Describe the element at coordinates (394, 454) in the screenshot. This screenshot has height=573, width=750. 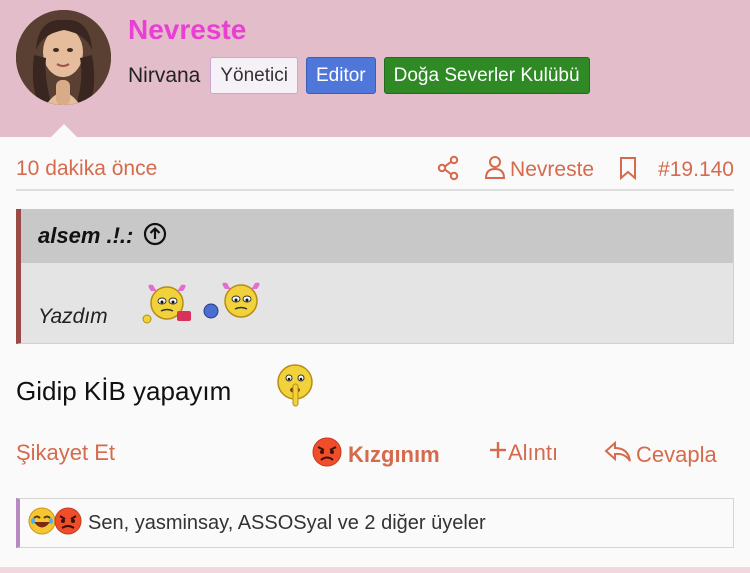
I see `reaction-label: Kızgınım` at that location.